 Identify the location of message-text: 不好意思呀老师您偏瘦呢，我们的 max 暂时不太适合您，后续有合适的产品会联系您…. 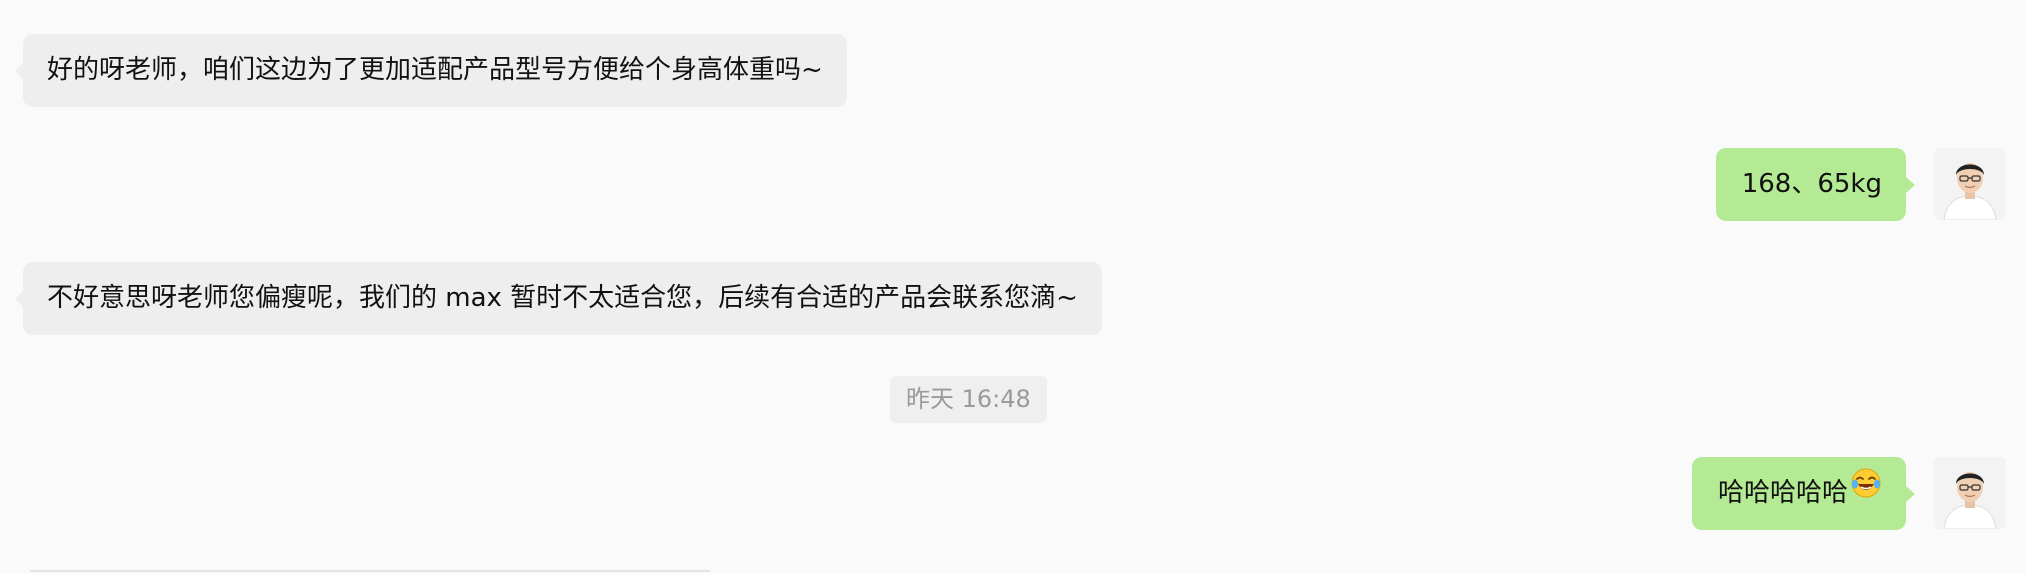
(562, 298).